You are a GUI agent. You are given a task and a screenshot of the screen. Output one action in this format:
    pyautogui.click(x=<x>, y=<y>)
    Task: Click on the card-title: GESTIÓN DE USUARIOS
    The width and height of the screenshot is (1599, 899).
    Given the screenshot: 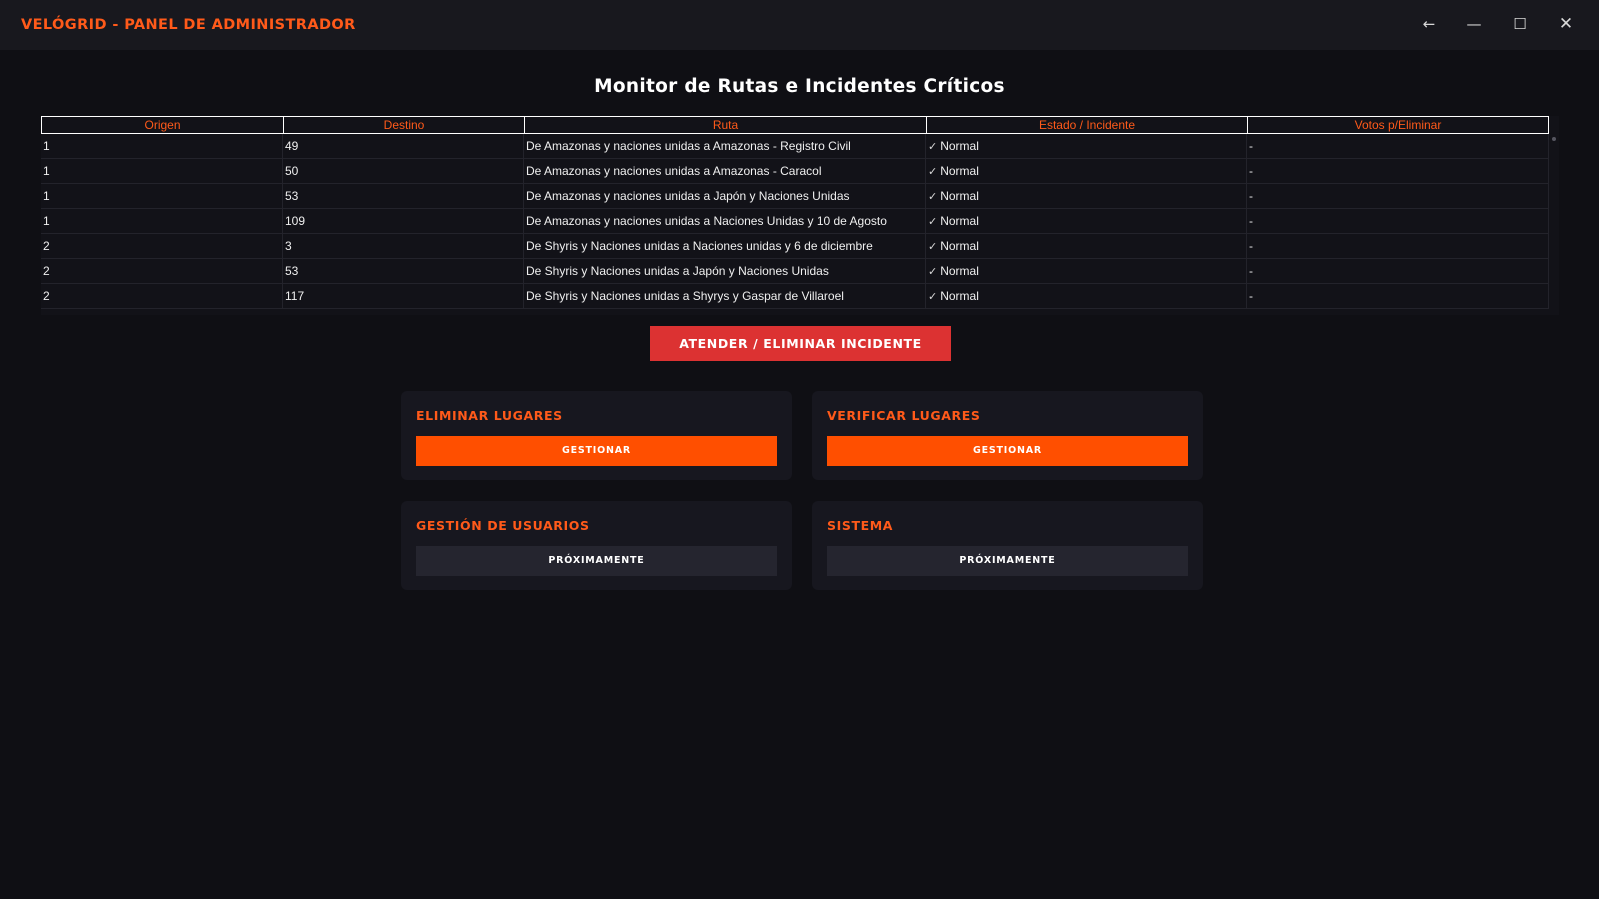 What is the action you would take?
    pyautogui.click(x=503, y=525)
    